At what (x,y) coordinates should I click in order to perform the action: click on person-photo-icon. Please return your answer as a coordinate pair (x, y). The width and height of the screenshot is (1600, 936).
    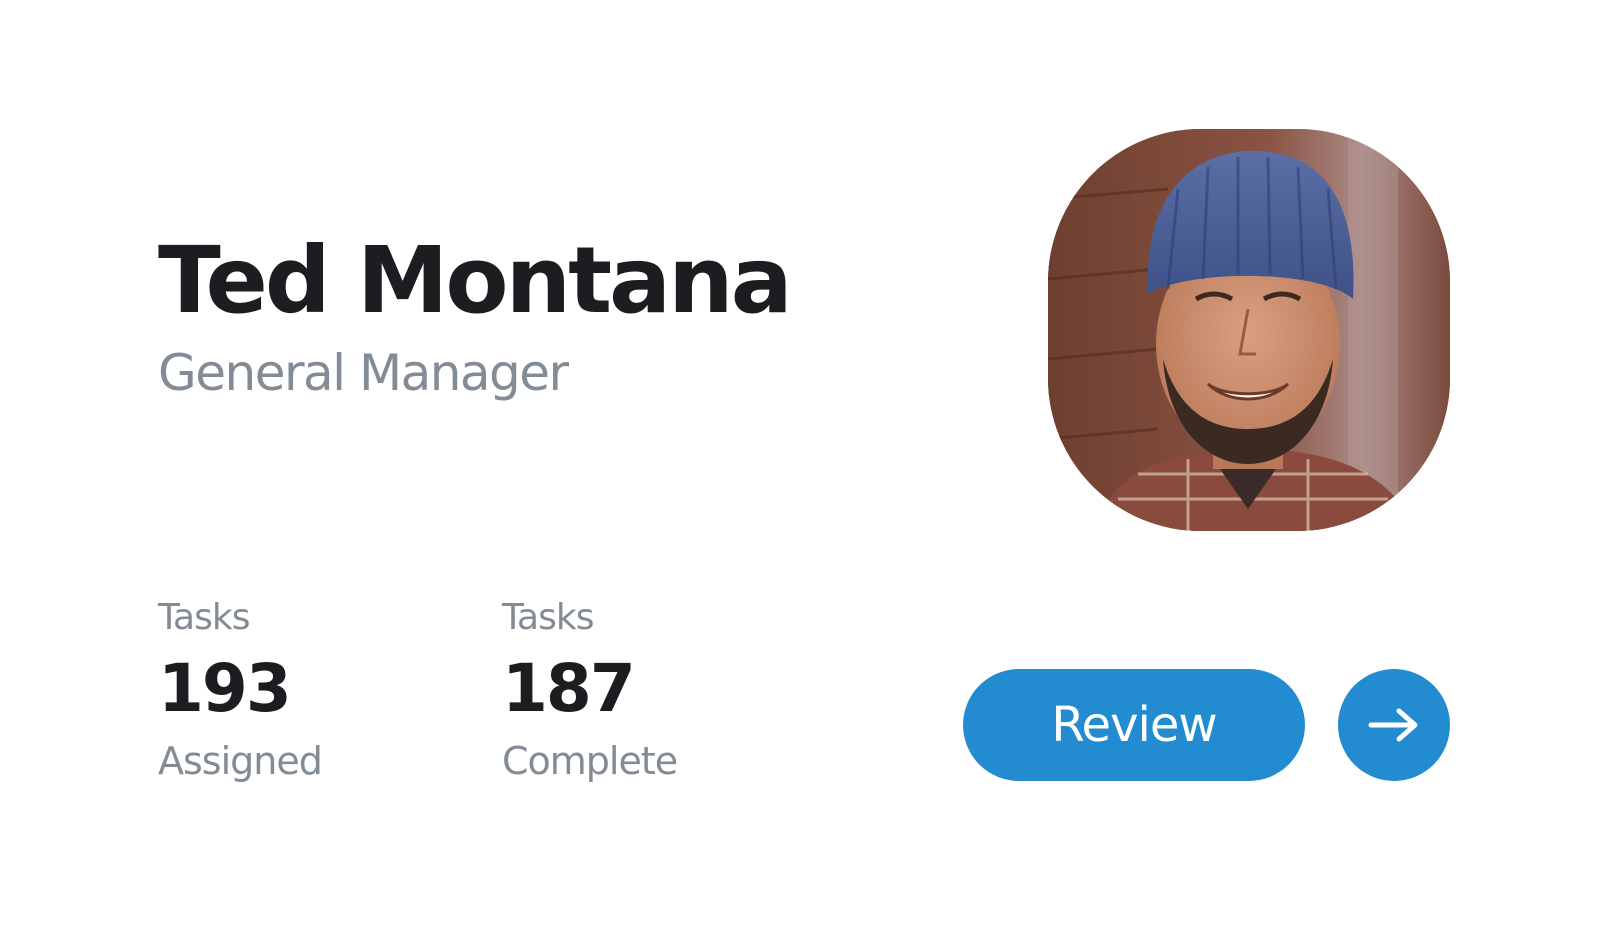
    Looking at the image, I should click on (1249, 330).